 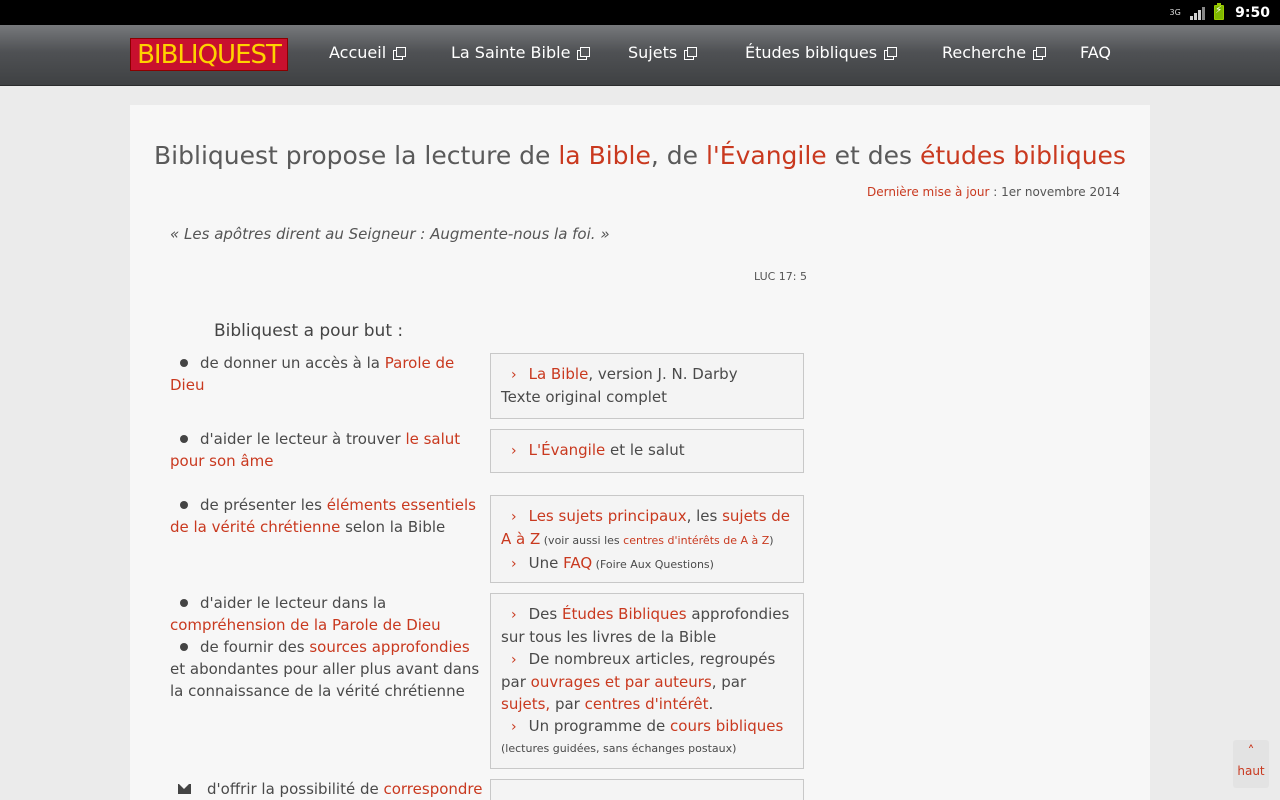 I want to click on link-centres-interets-a-z: centres d'intérêts de A à Z, so click(x=696, y=540).